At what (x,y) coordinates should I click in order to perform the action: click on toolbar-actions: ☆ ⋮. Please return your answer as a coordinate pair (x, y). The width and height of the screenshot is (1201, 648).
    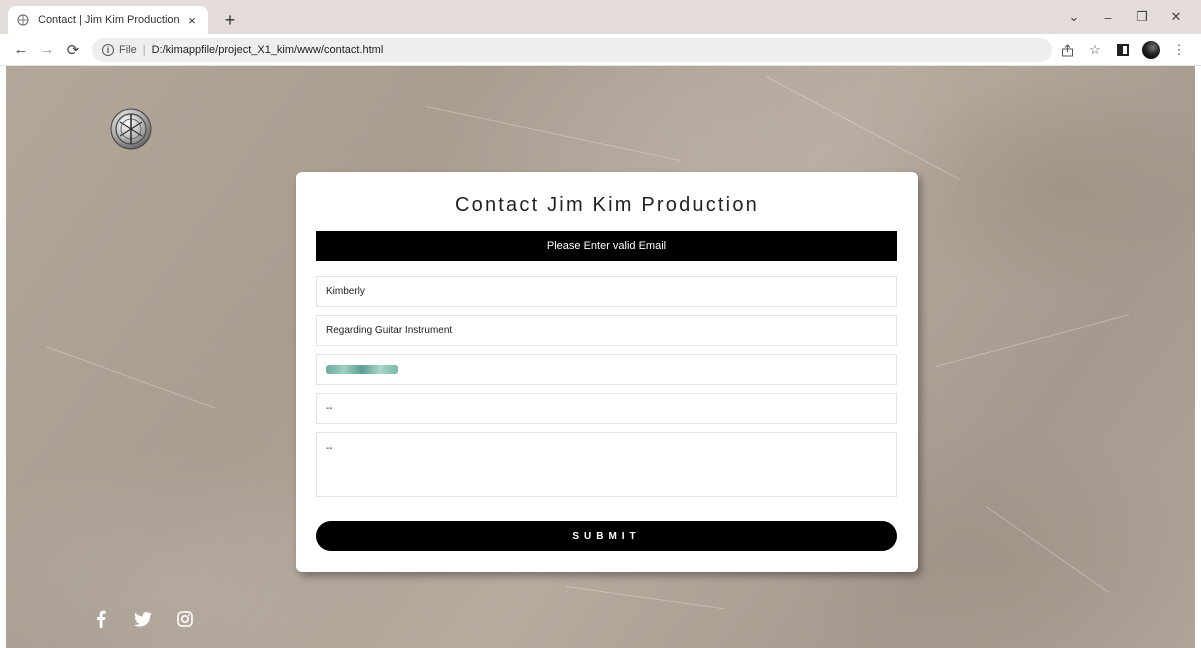
    Looking at the image, I should click on (1123, 50).